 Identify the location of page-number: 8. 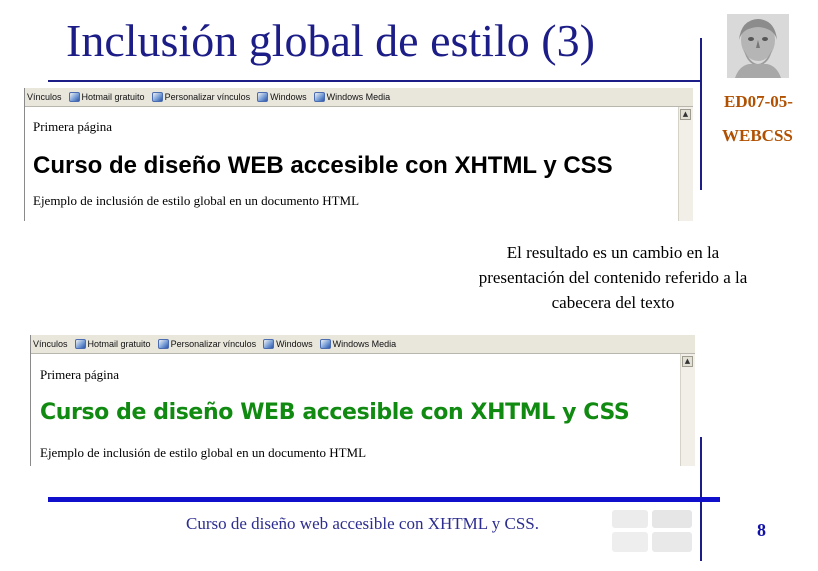
(761, 530).